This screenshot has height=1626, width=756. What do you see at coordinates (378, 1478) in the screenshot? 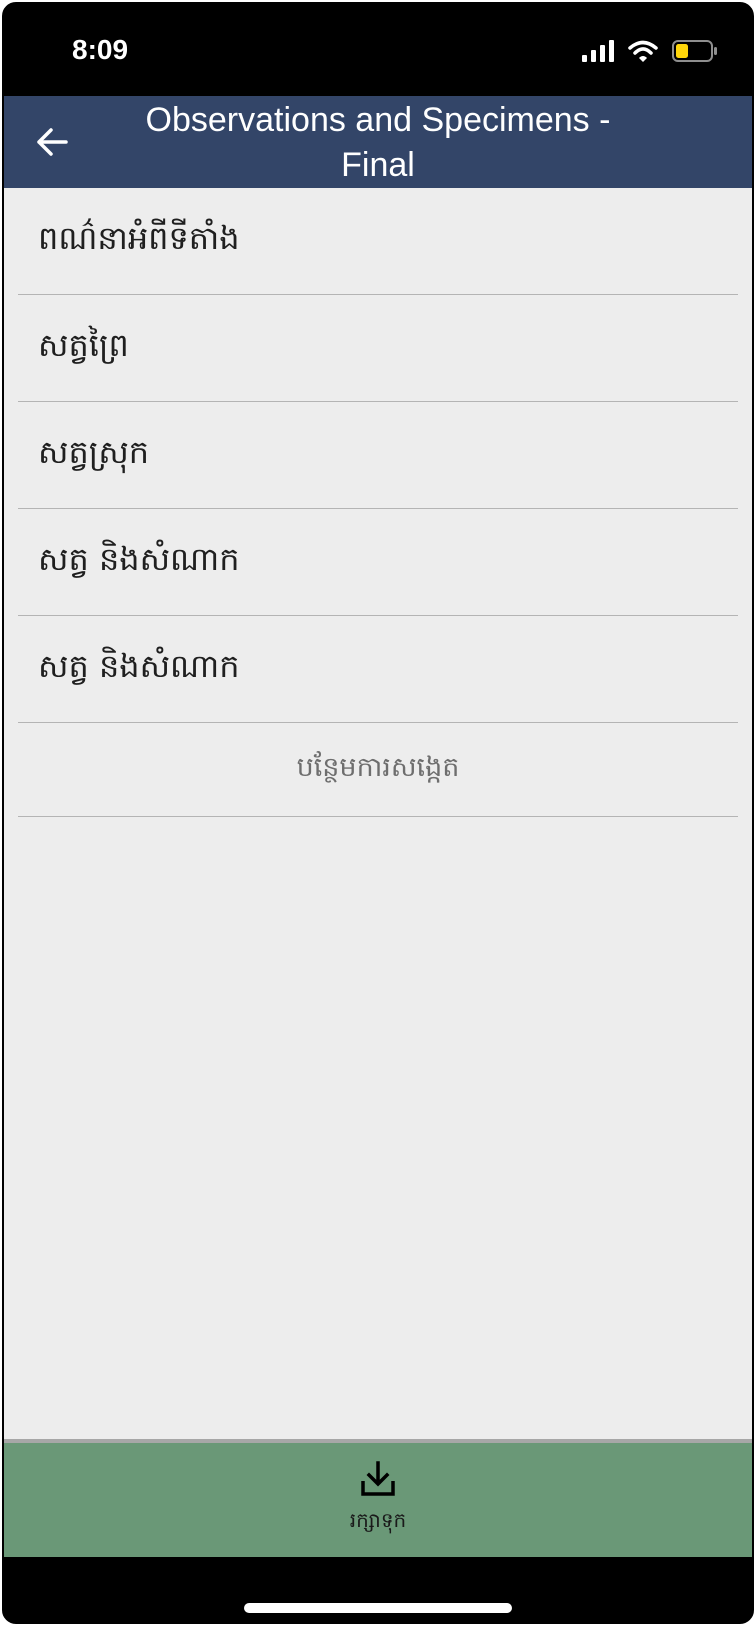
I see `download-icon` at bounding box center [378, 1478].